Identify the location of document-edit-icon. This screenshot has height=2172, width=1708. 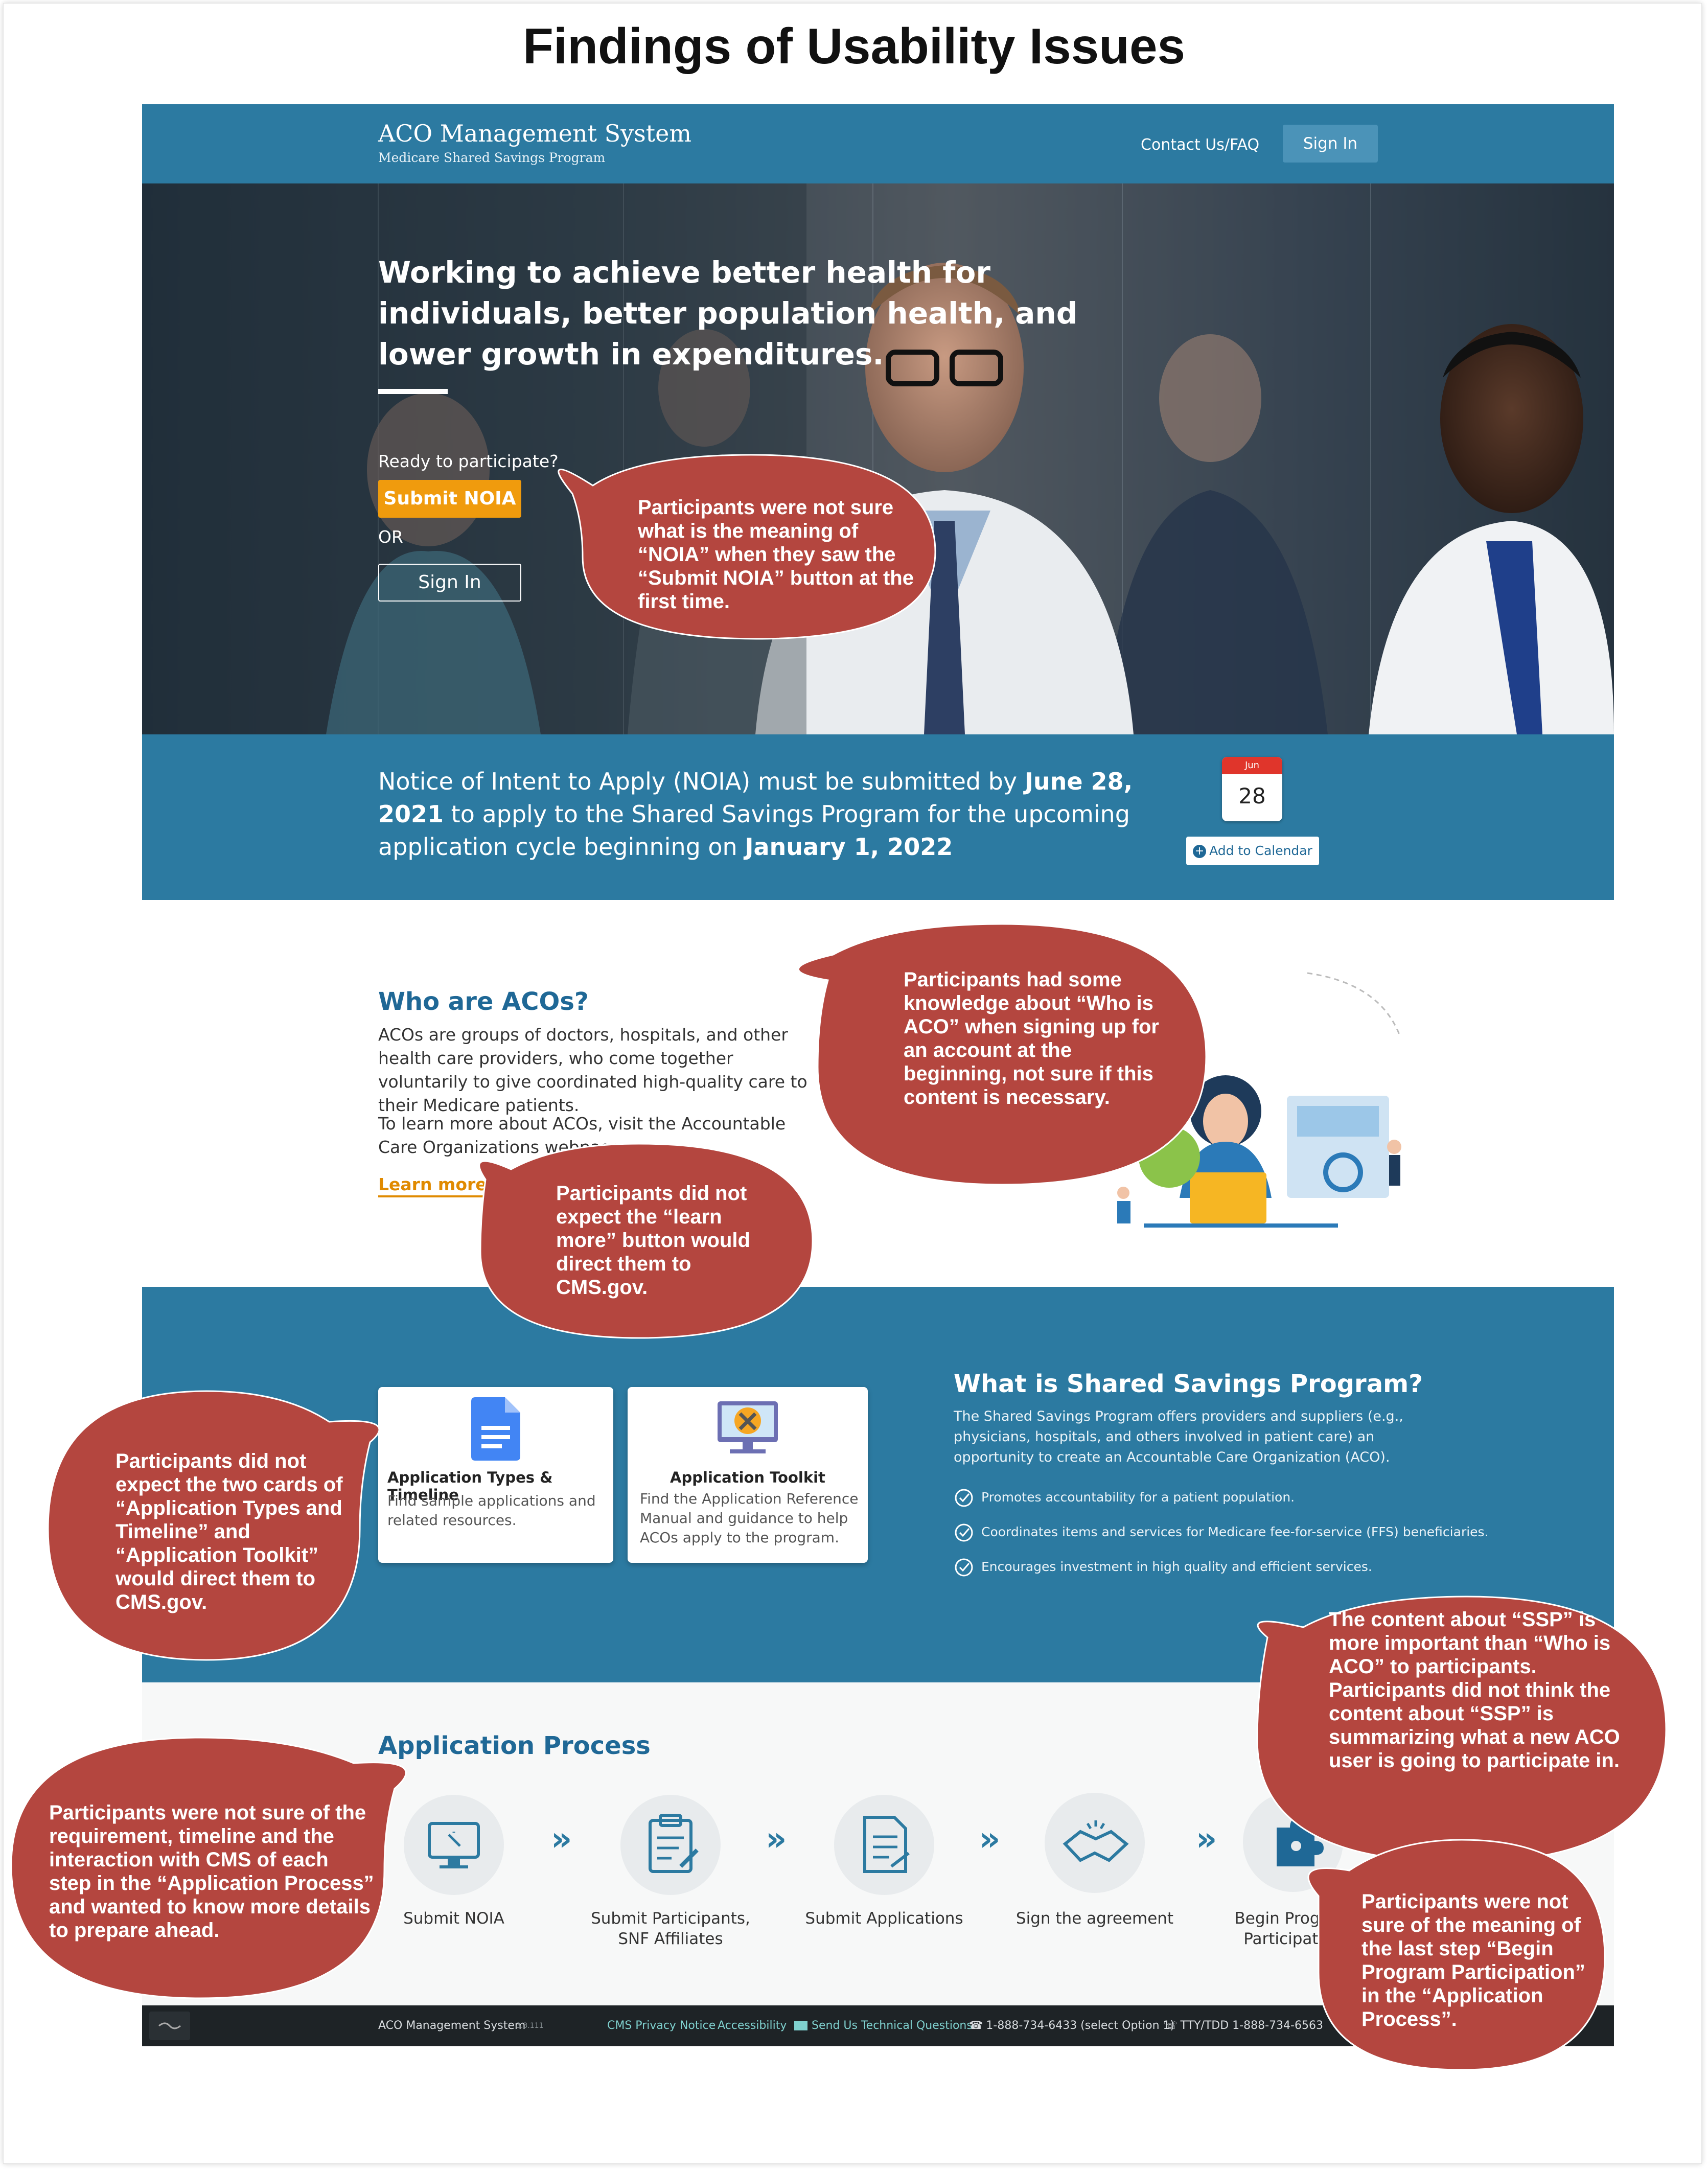
(887, 1844).